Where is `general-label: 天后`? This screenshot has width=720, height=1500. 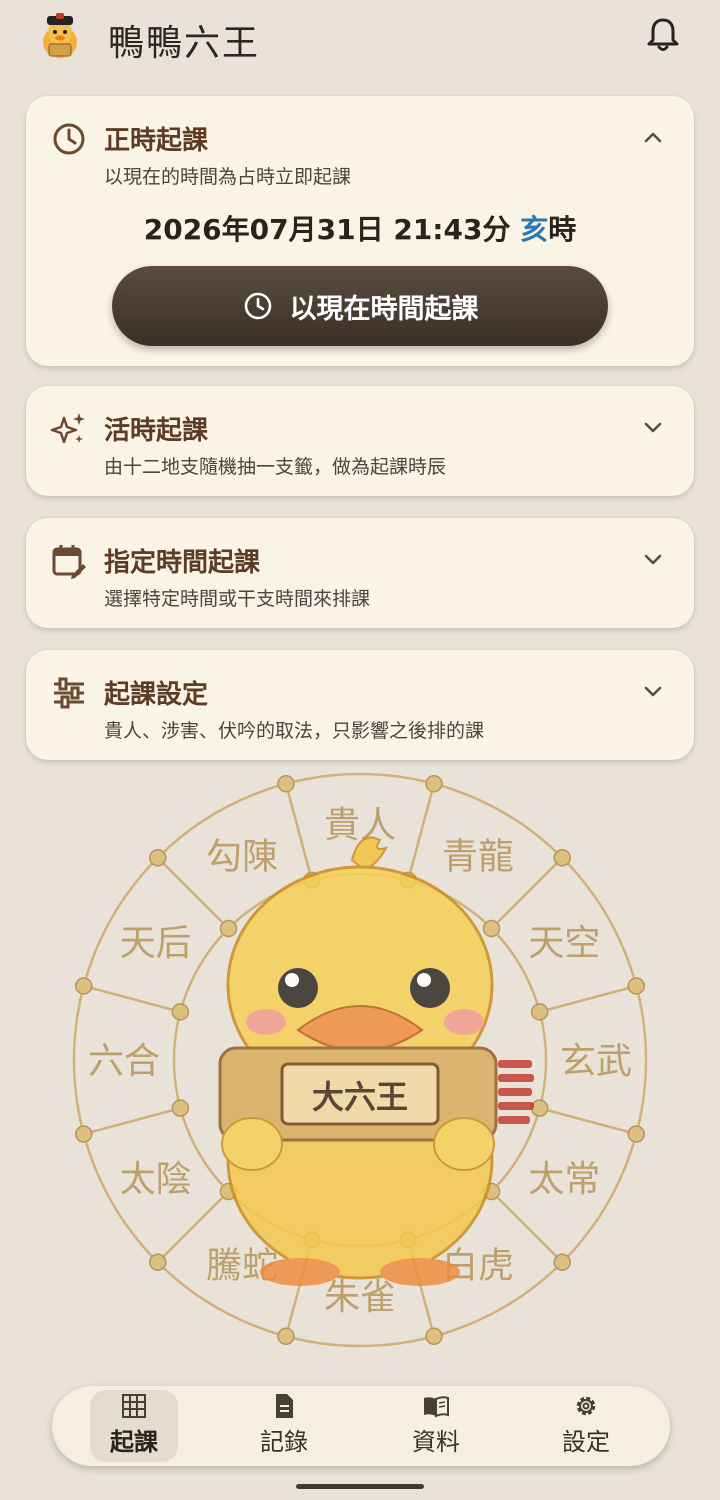 general-label: 天后 is located at coordinates (156, 943).